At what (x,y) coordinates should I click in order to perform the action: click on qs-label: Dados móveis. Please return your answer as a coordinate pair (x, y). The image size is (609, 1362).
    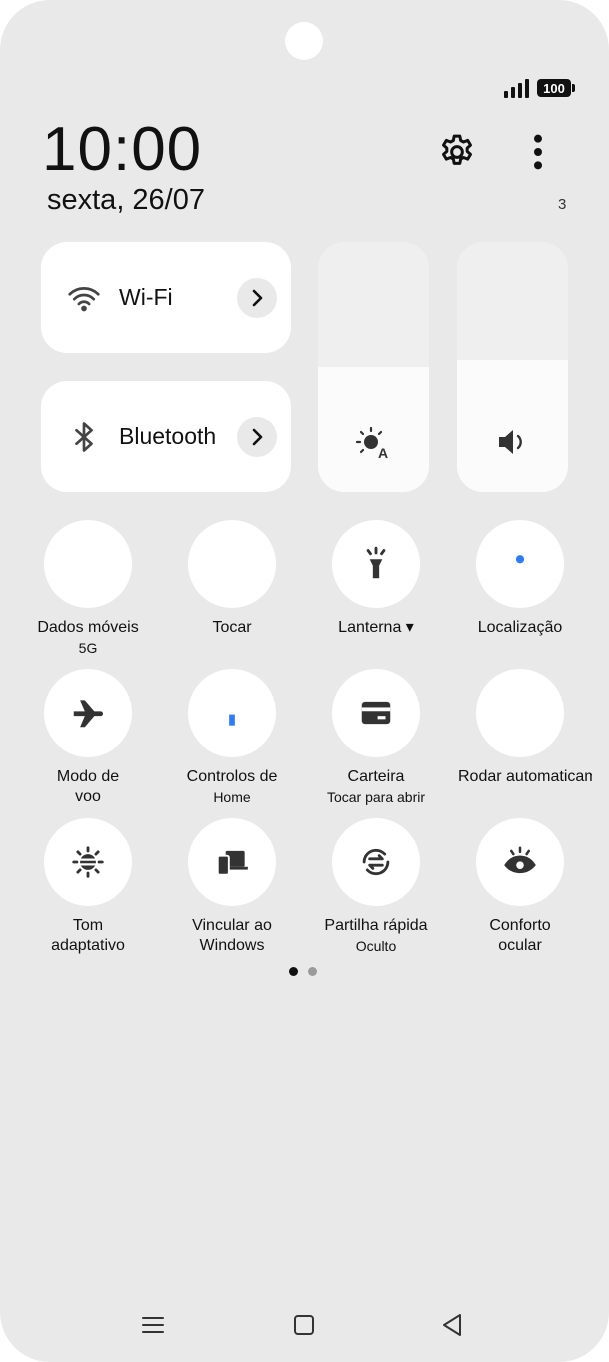
    Looking at the image, I should click on (88, 627).